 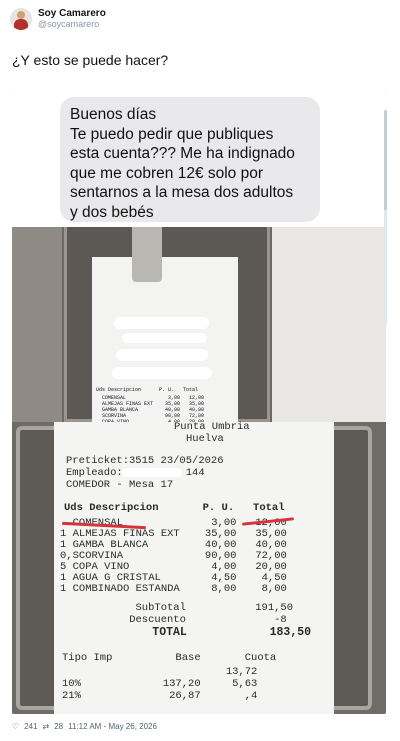 What do you see at coordinates (120, 485) in the screenshot?
I see `receipt-room: COMEDOR - Mesa 17` at bounding box center [120, 485].